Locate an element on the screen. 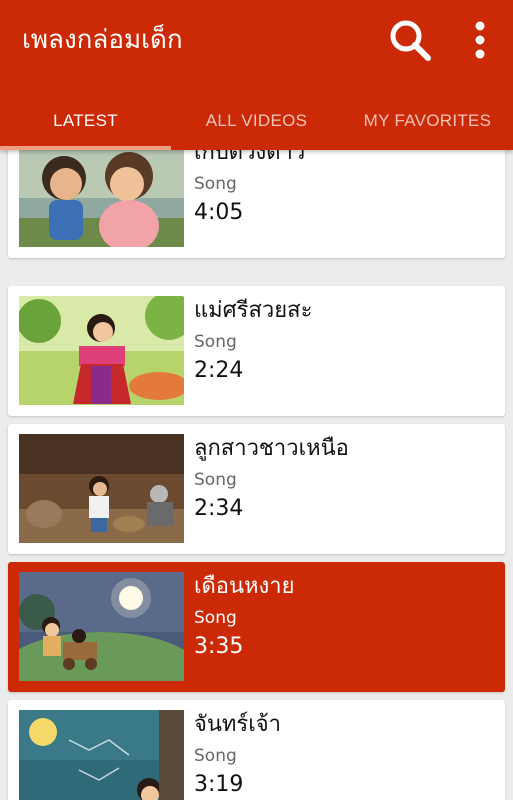  app-title: เพลงกล่อมเด็ก is located at coordinates (102, 40).